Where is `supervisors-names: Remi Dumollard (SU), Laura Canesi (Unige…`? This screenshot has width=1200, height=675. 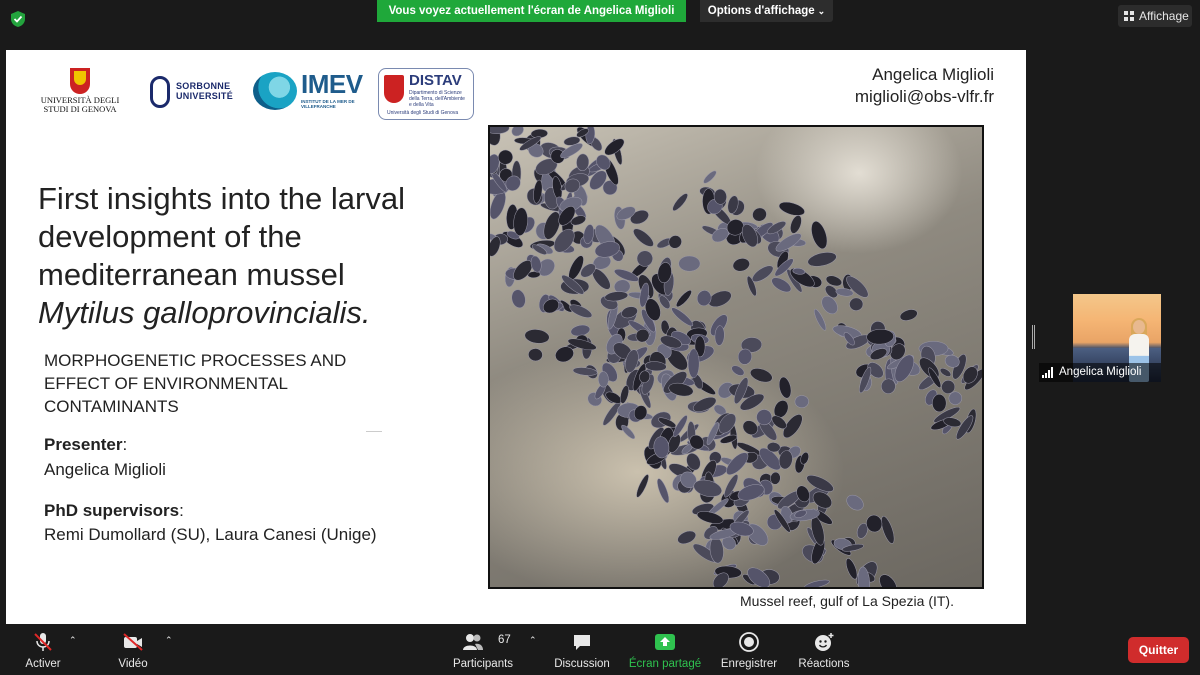 supervisors-names: Remi Dumollard (SU), Laura Canesi (Unige… is located at coordinates (210, 534).